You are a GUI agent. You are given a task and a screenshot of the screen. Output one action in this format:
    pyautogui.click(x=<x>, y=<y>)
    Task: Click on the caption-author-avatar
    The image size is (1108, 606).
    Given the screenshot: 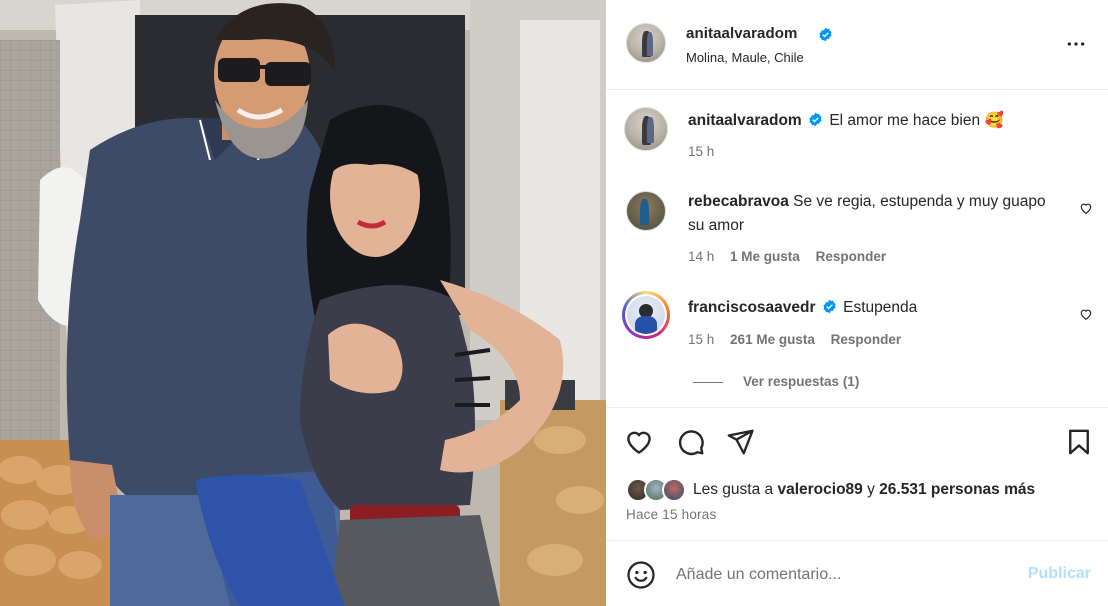 What is the action you would take?
    pyautogui.click(x=646, y=129)
    